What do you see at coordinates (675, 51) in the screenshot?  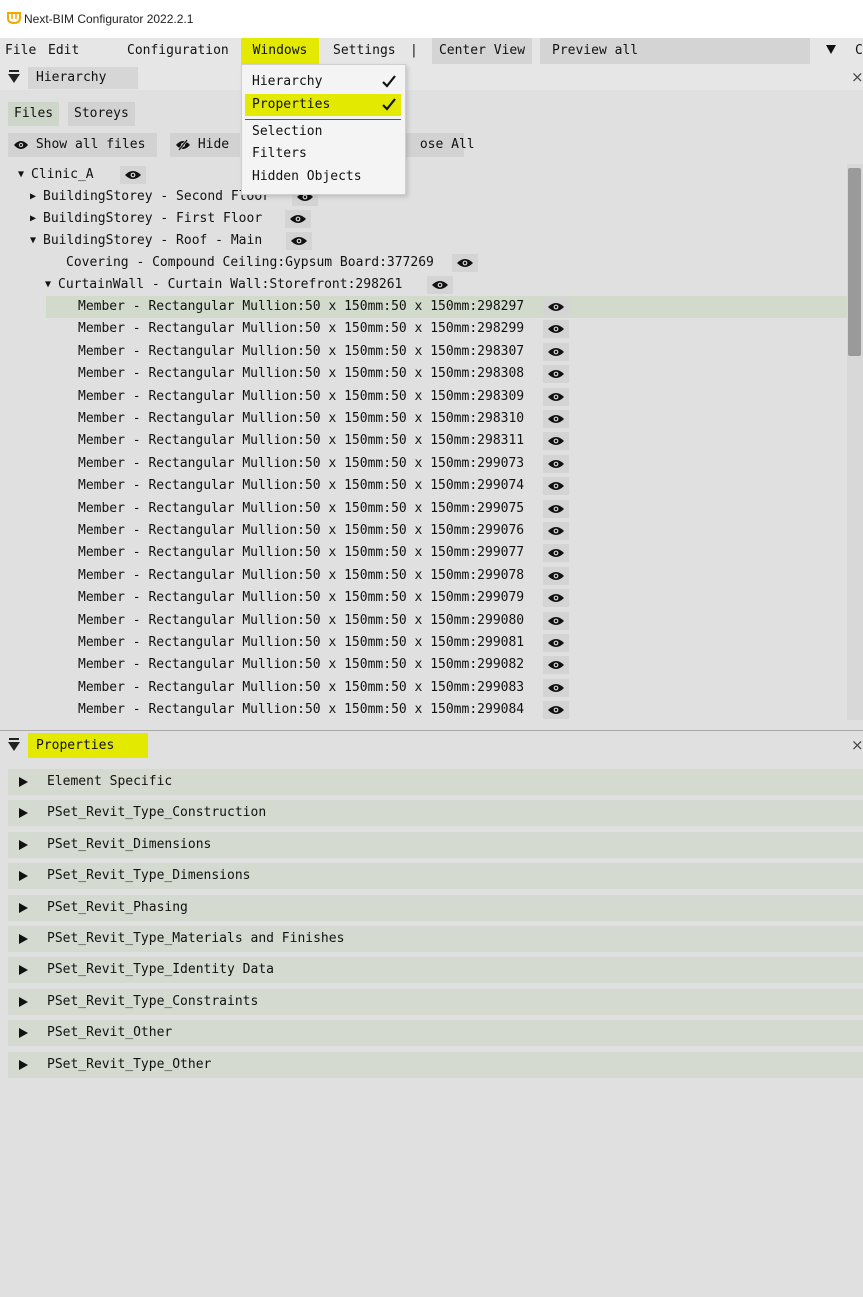 I see `preview-all-button: Preview all` at bounding box center [675, 51].